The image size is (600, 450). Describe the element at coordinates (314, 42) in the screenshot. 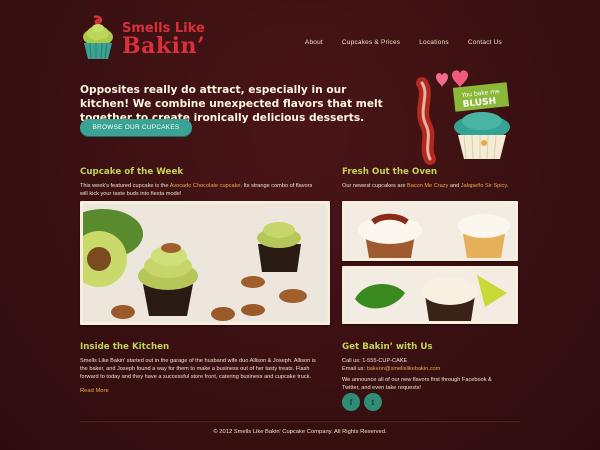

I see `nav-about: About` at that location.